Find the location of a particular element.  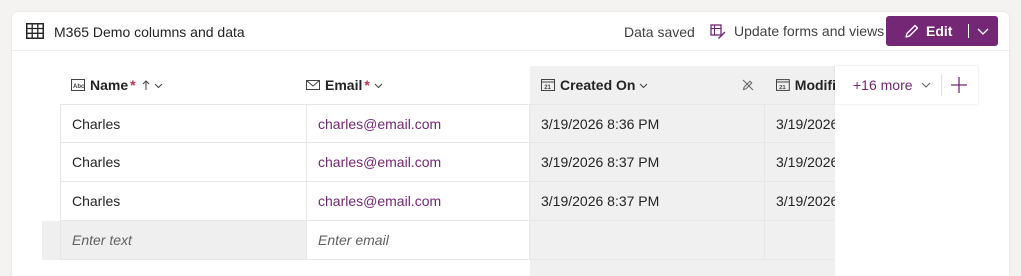

update-forms-views-label: Update forms and views is located at coordinates (809, 31).